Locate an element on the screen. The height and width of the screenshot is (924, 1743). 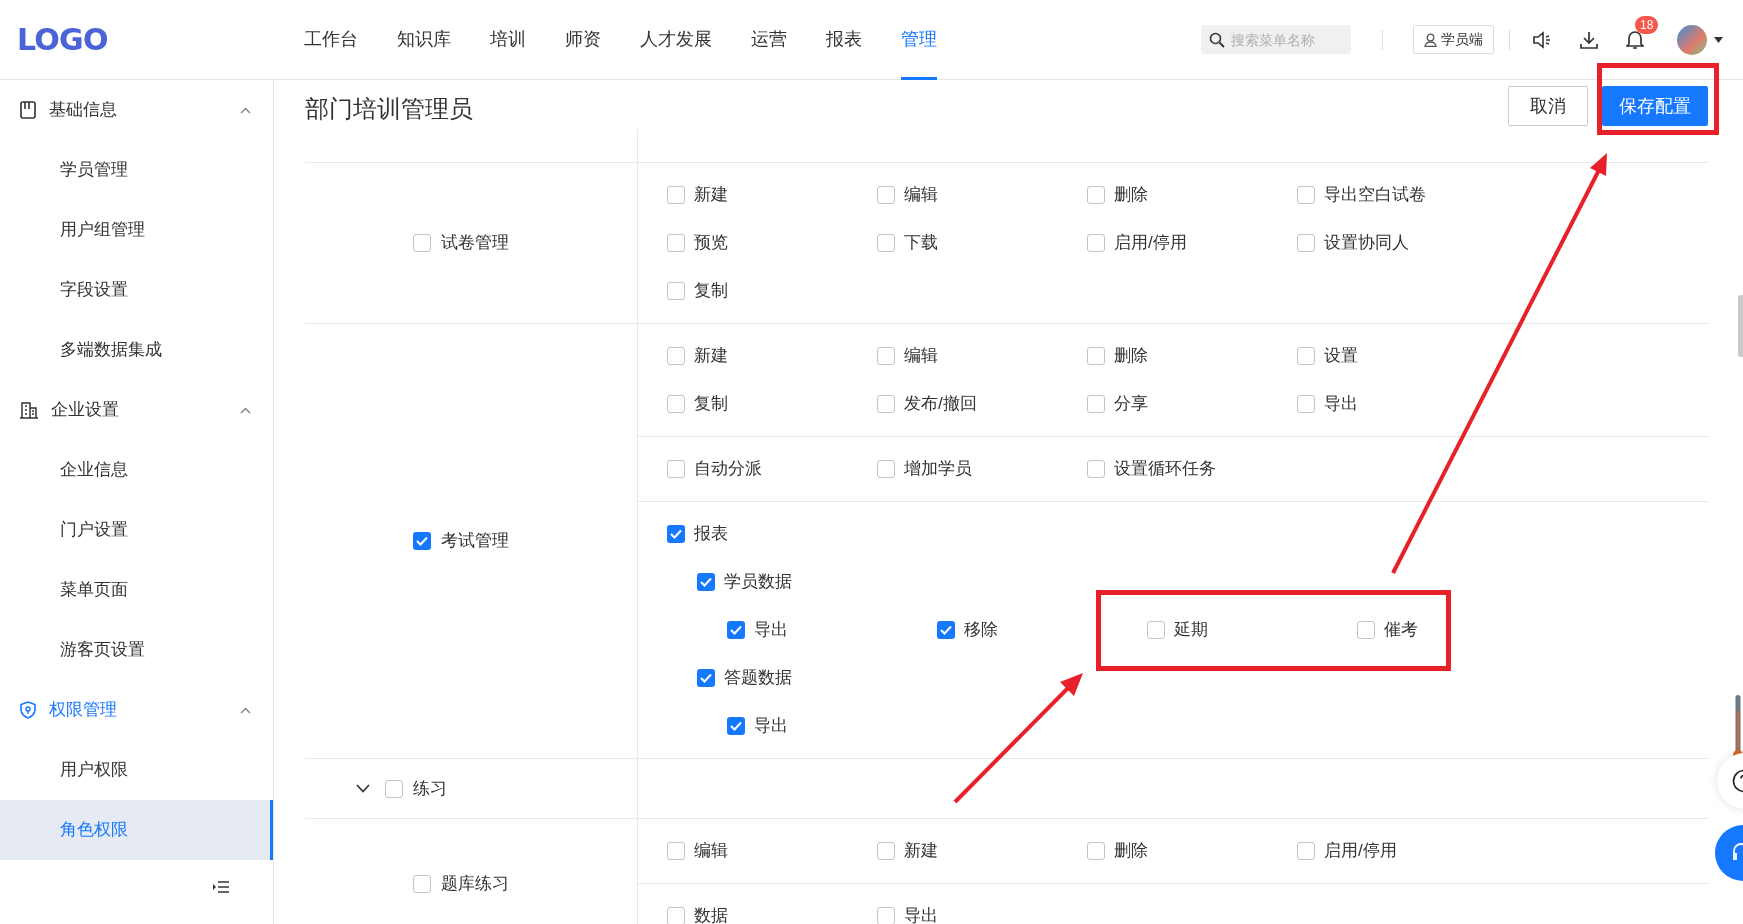
checkbox-label: 设置协同人 is located at coordinates (1366, 243).